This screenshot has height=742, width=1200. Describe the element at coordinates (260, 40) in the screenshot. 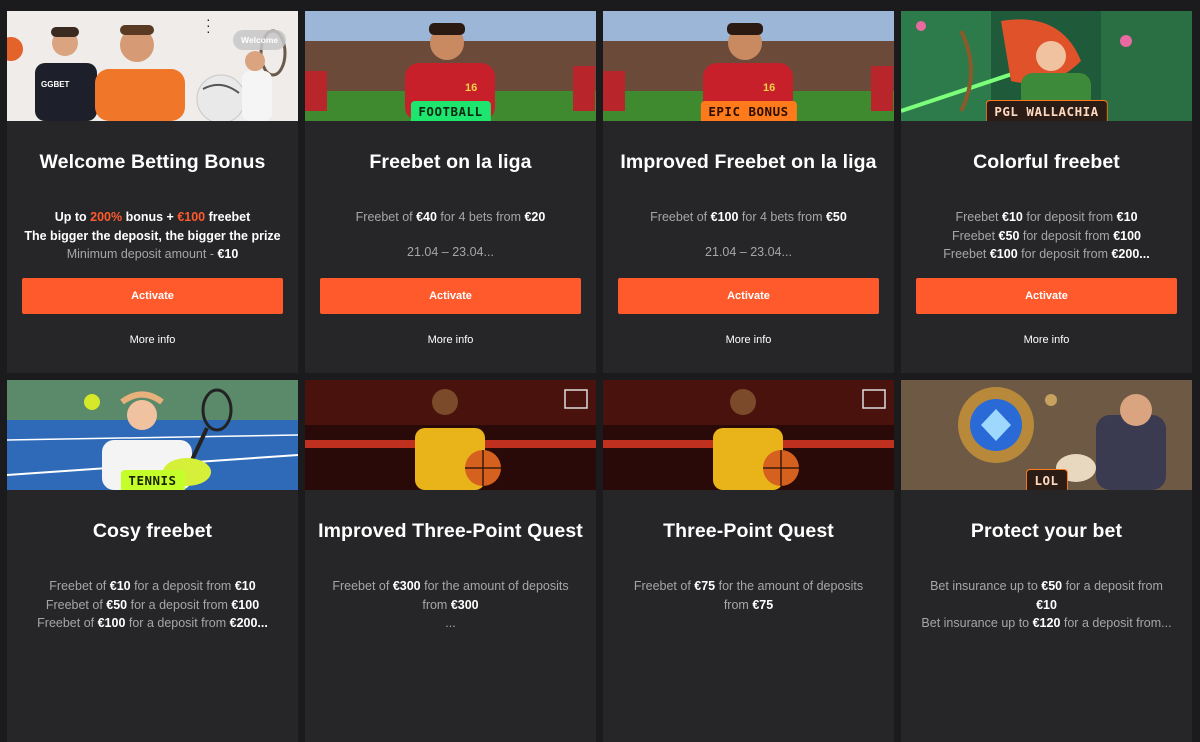

I see `welcome-badge: Welcome` at that location.